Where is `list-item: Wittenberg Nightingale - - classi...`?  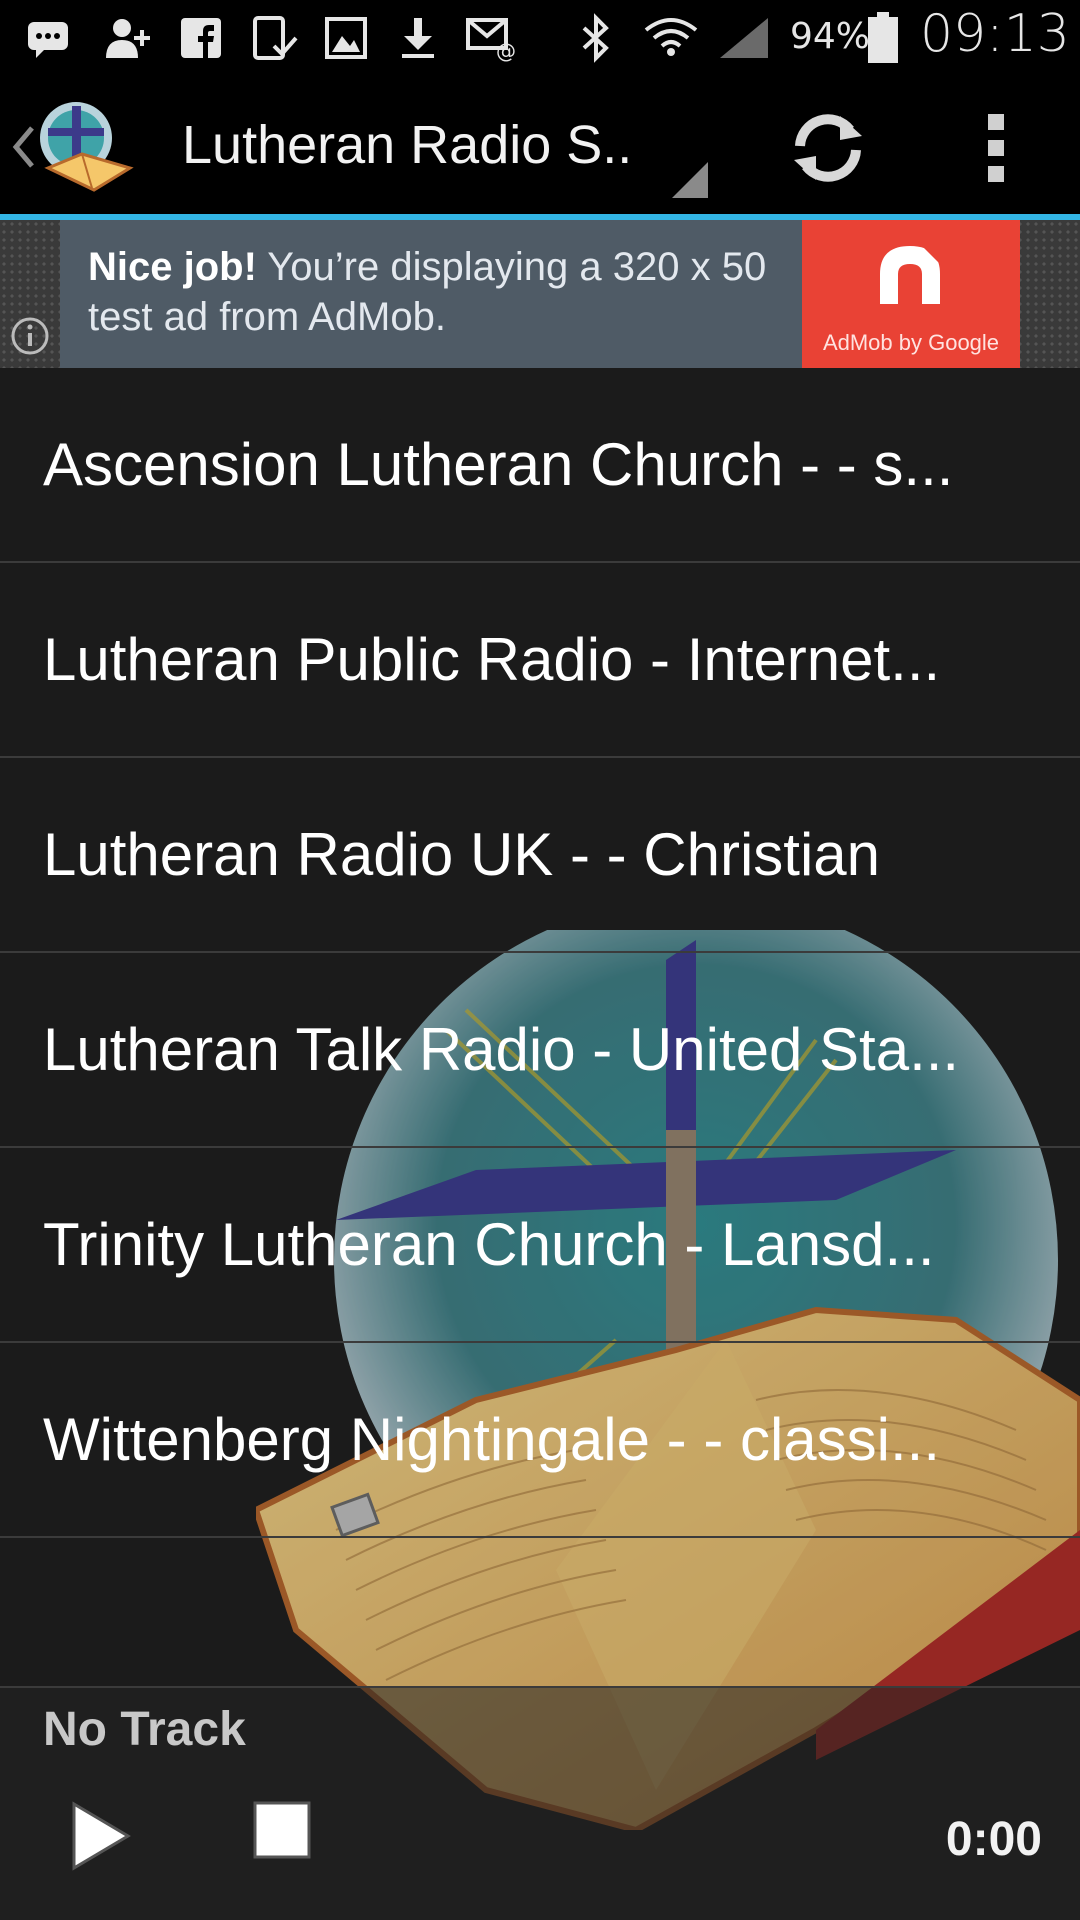 list-item: Wittenberg Nightingale - - classi... is located at coordinates (540, 1440).